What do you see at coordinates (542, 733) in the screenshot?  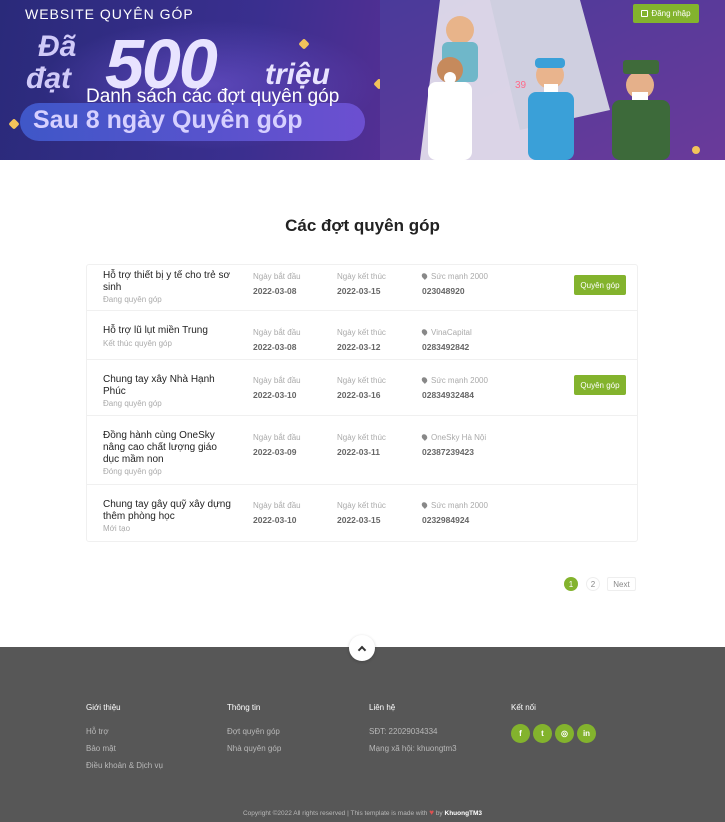 I see `twitter-icon: t` at bounding box center [542, 733].